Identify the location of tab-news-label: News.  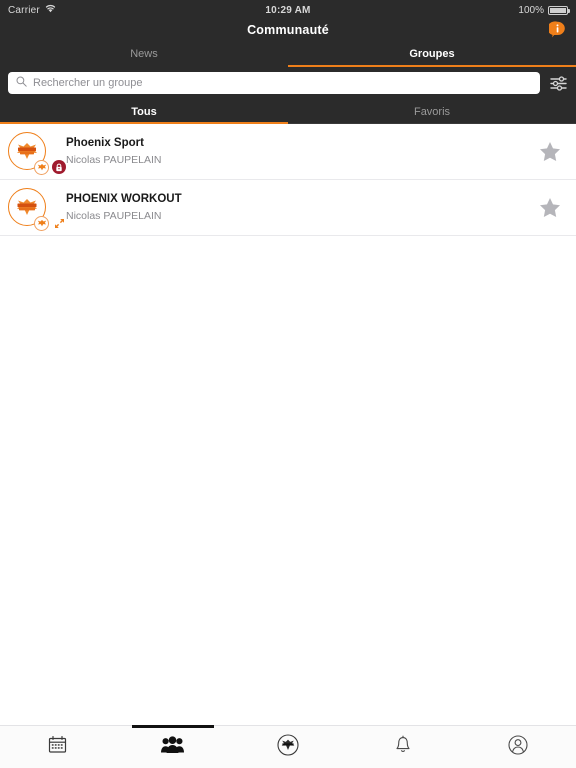
(144, 53).